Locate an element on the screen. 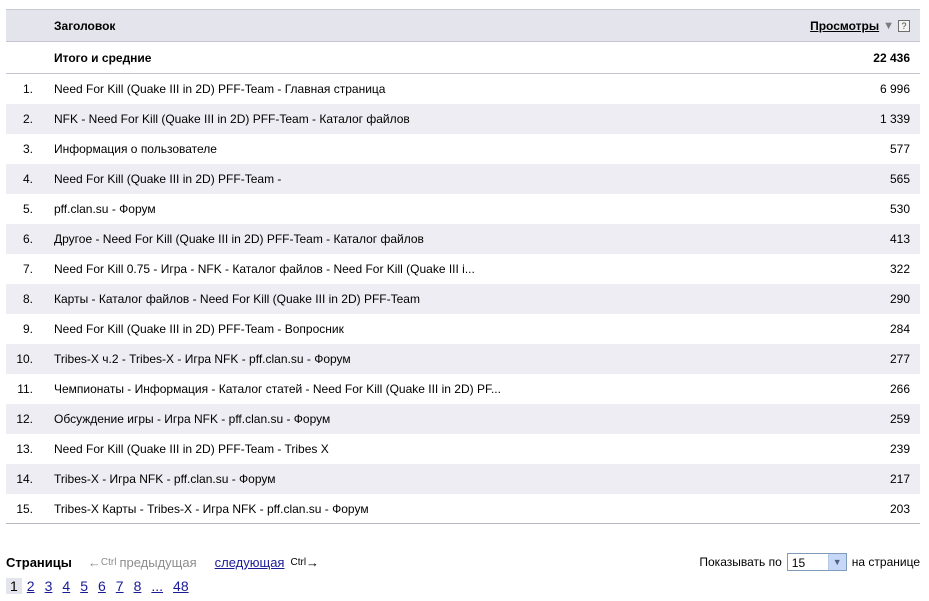  row-number: 2. is located at coordinates (27, 119).